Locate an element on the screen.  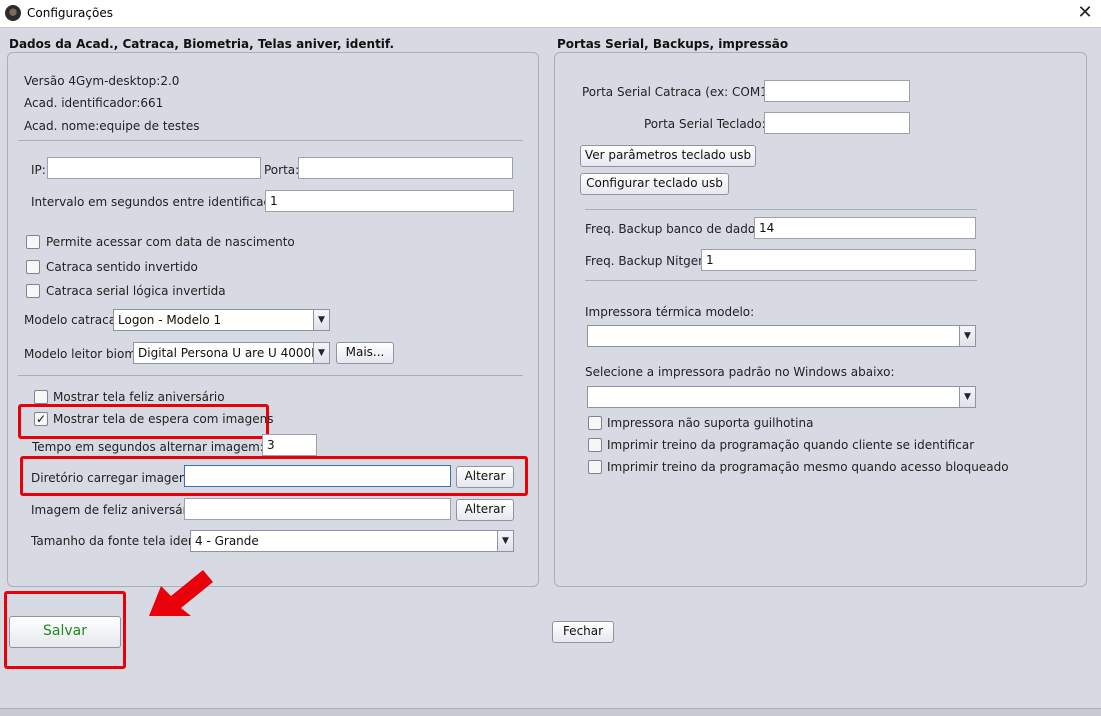
modelo-leitor-value: Digital Persona U are U 4000B is located at coordinates (229, 353).